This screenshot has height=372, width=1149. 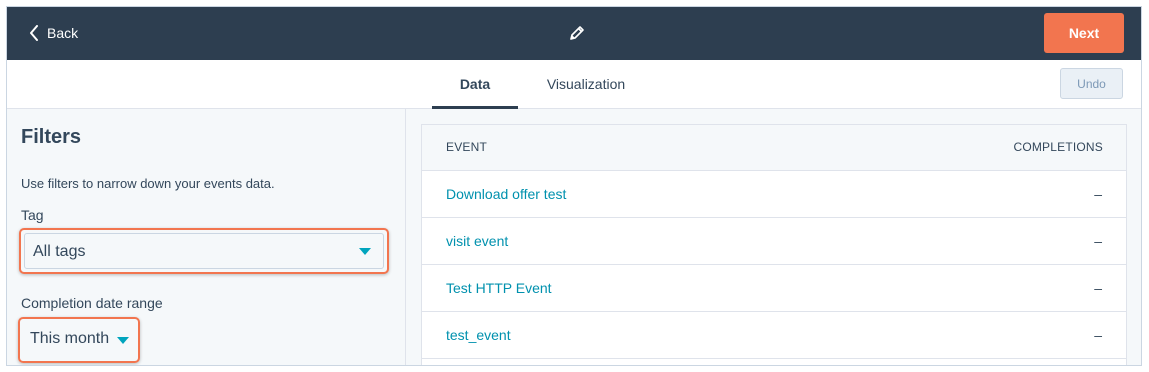 What do you see at coordinates (475, 84) in the screenshot?
I see `tab-data: Data` at bounding box center [475, 84].